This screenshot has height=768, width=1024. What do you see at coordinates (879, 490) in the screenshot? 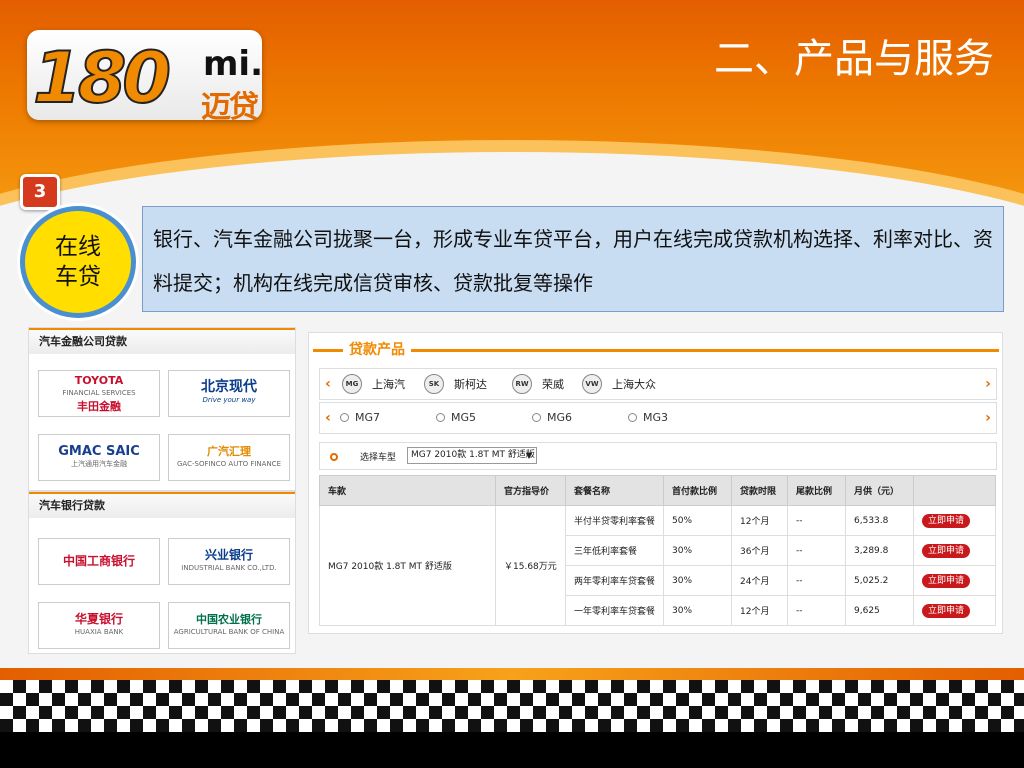
I see `column-header: 月供（元）` at bounding box center [879, 490].